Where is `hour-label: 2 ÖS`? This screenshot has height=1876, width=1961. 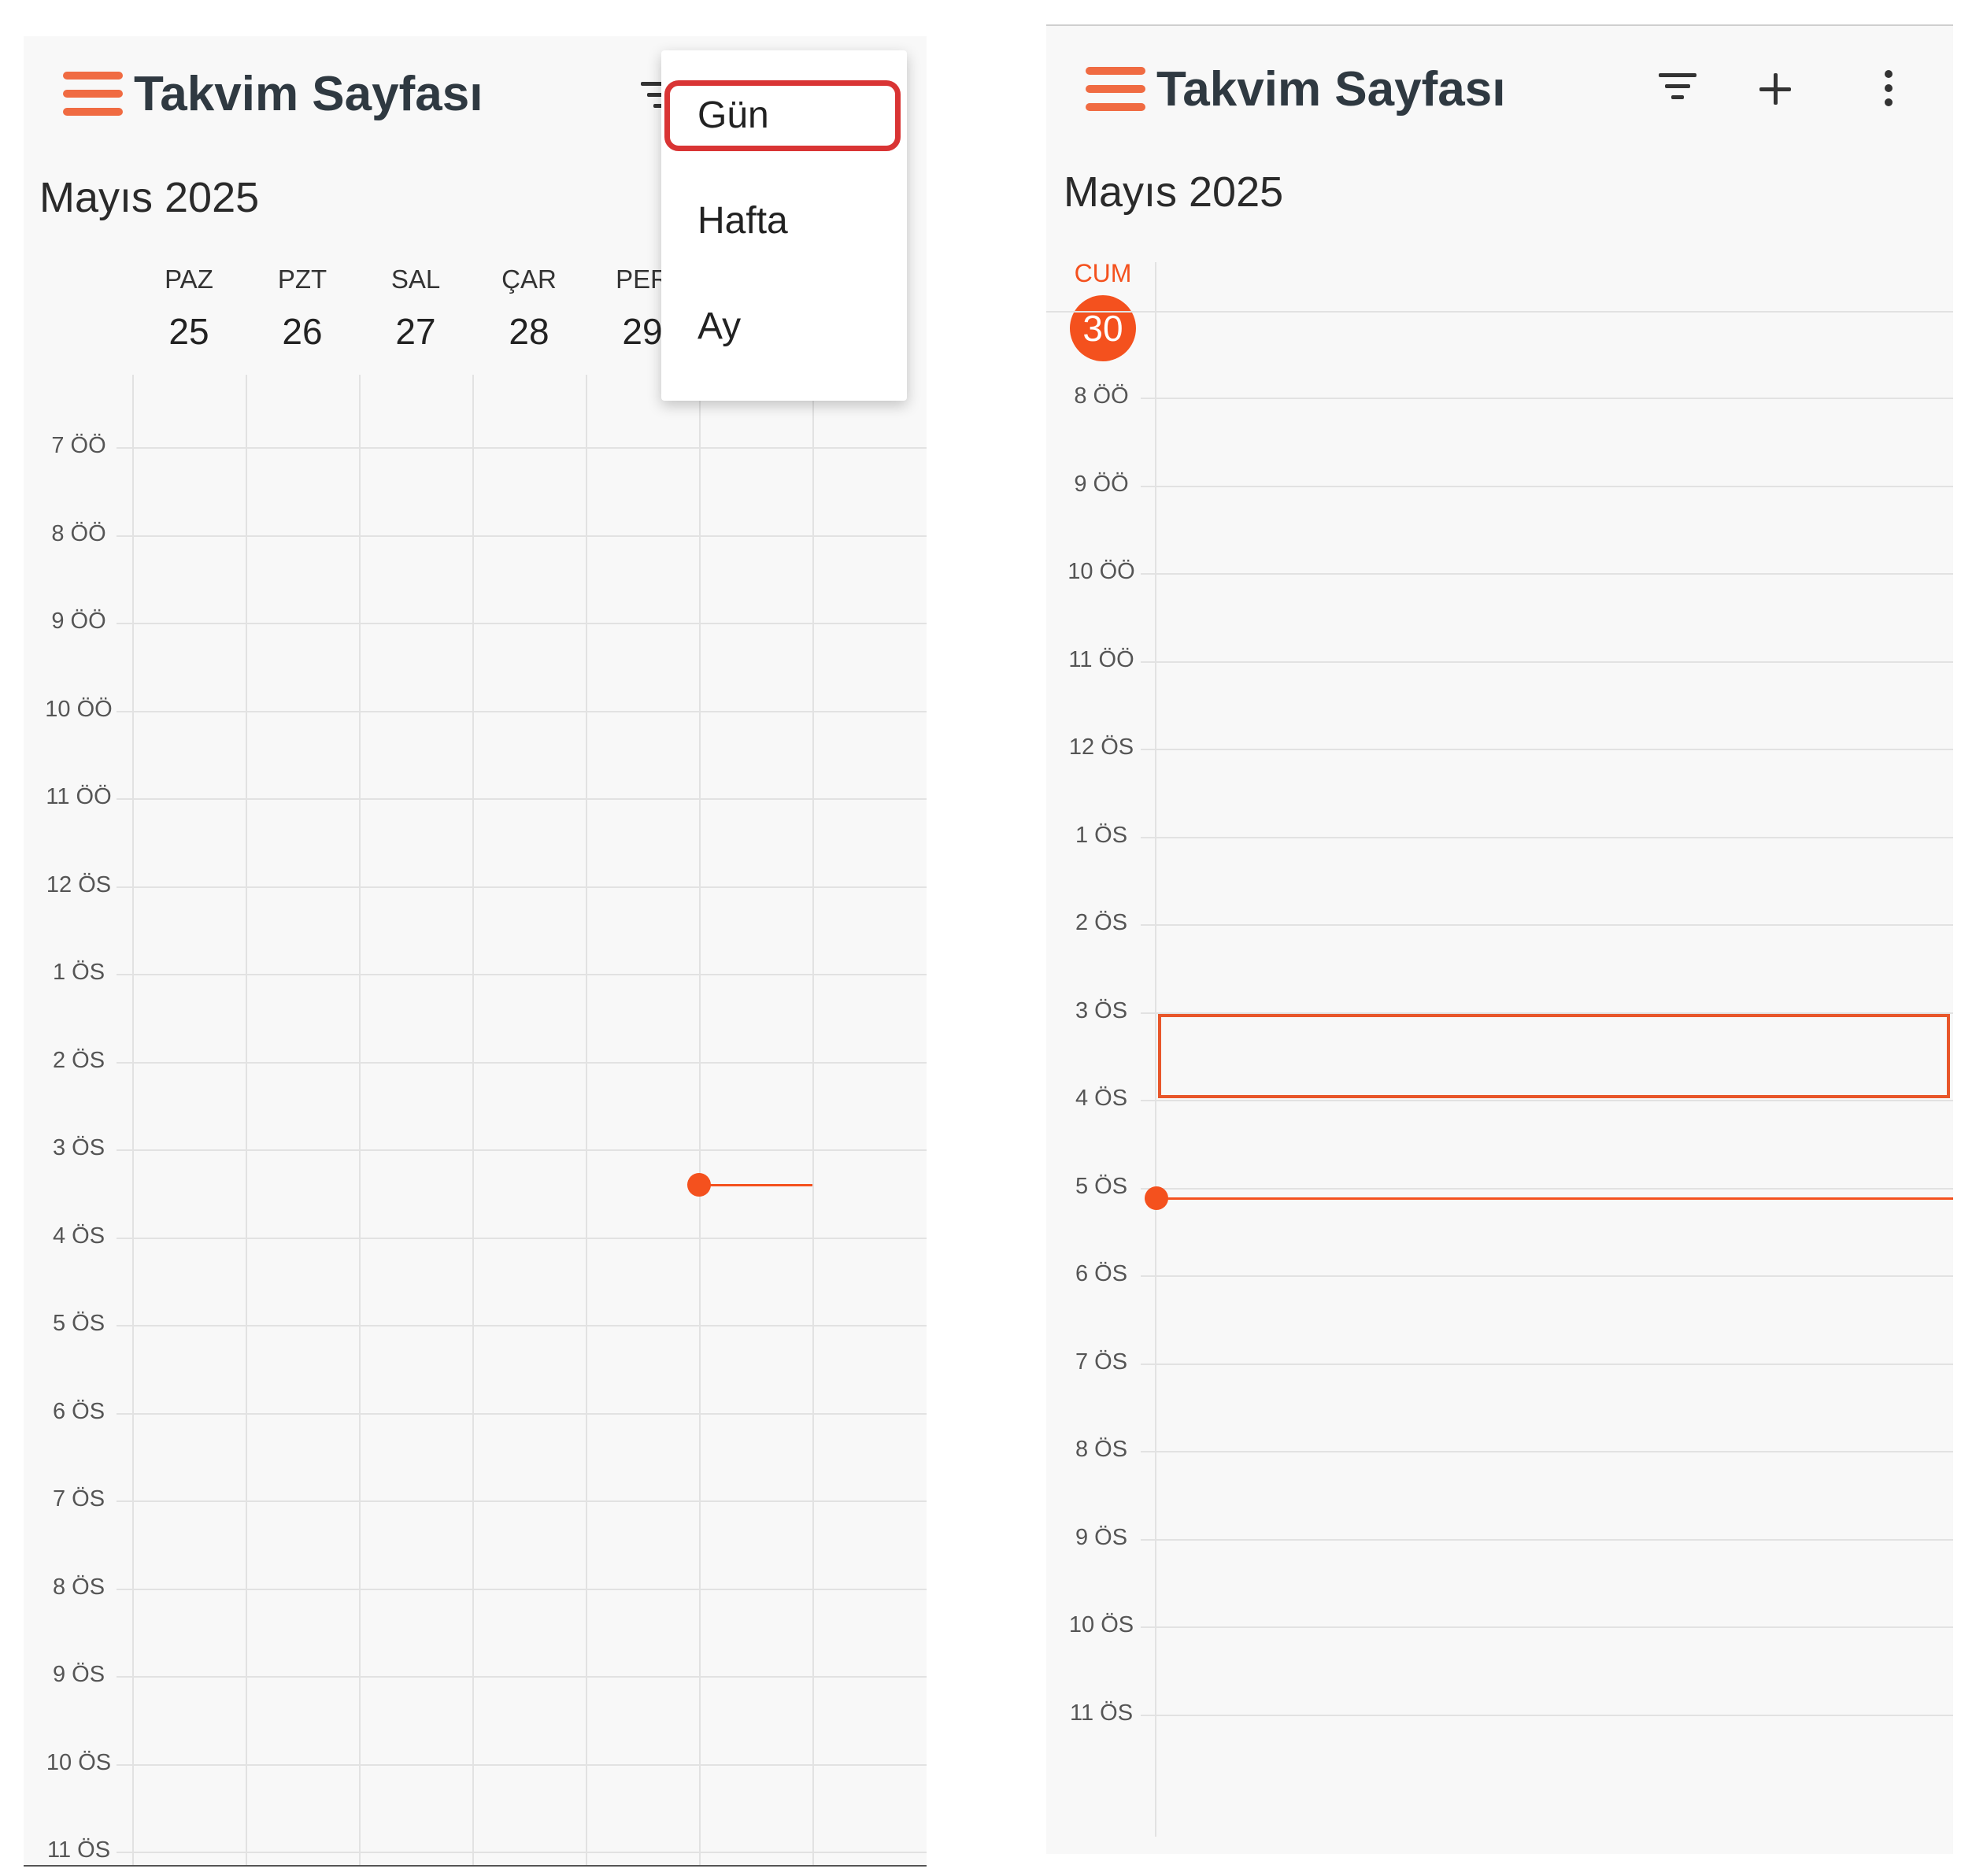 hour-label: 2 ÖS is located at coordinates (78, 1060).